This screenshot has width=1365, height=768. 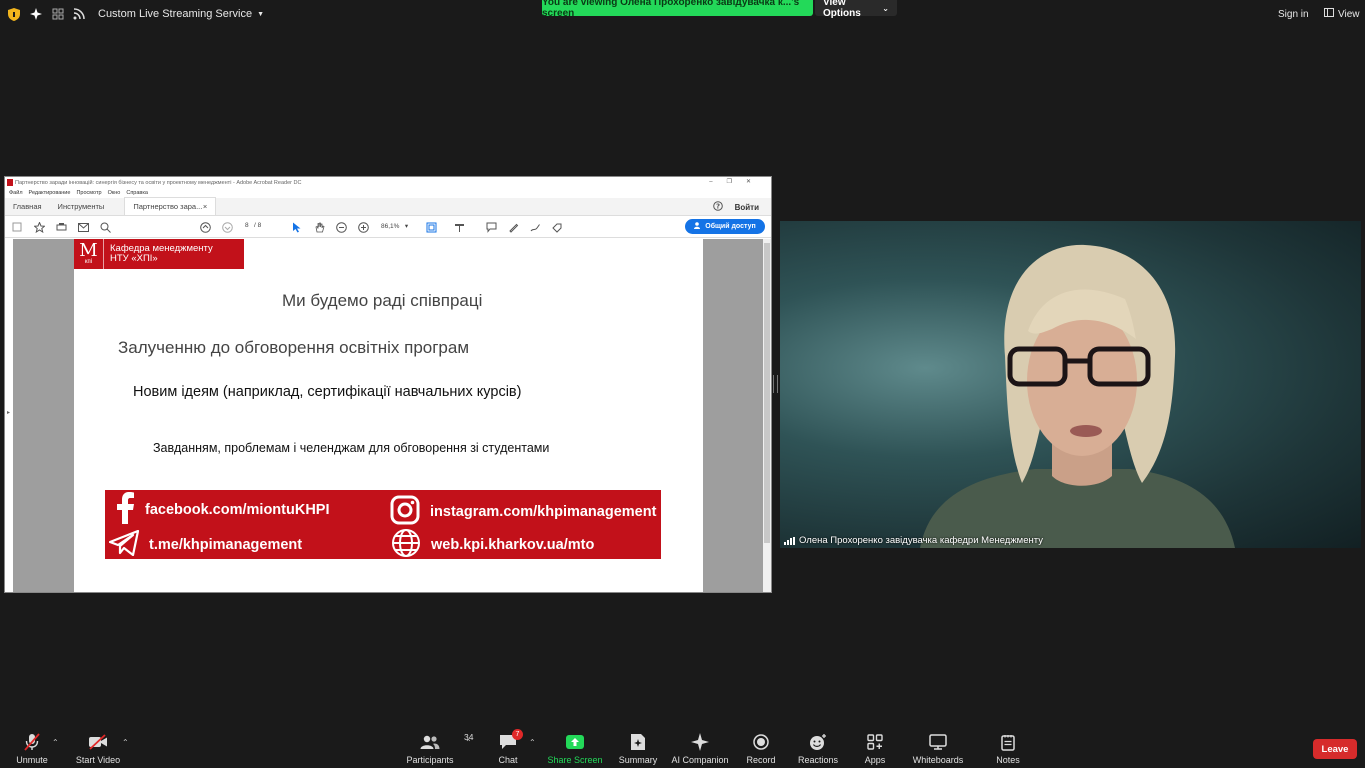 What do you see at coordinates (14, 14) in the screenshot?
I see `shield-icon` at bounding box center [14, 14].